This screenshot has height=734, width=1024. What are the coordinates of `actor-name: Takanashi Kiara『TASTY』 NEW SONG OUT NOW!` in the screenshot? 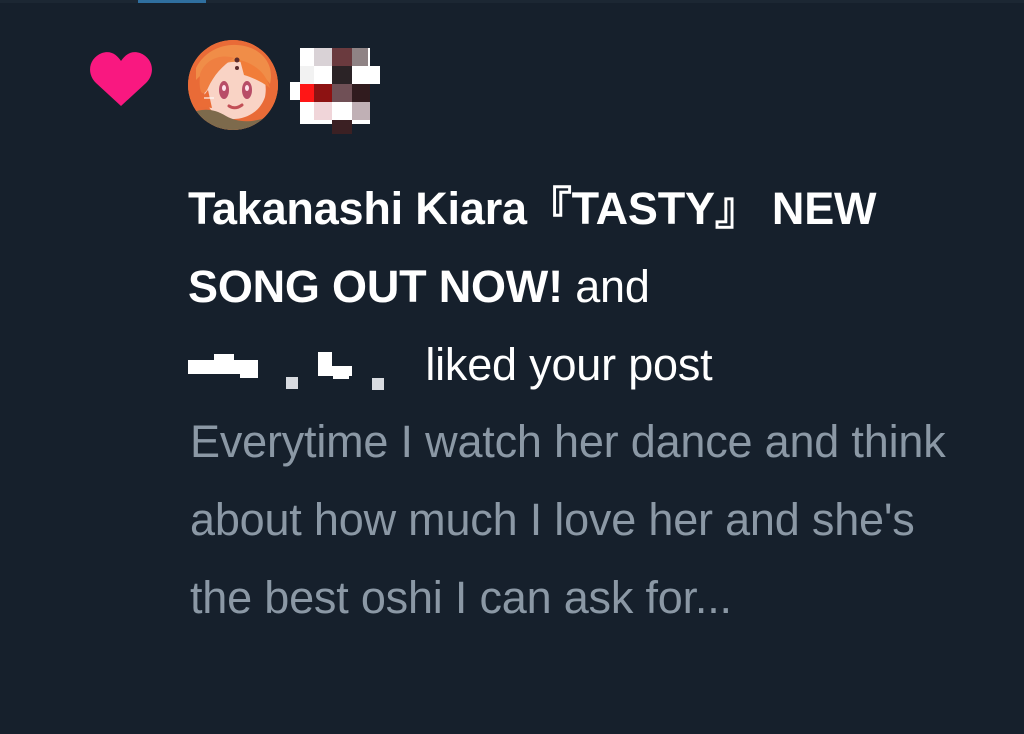 It's located at (532, 247).